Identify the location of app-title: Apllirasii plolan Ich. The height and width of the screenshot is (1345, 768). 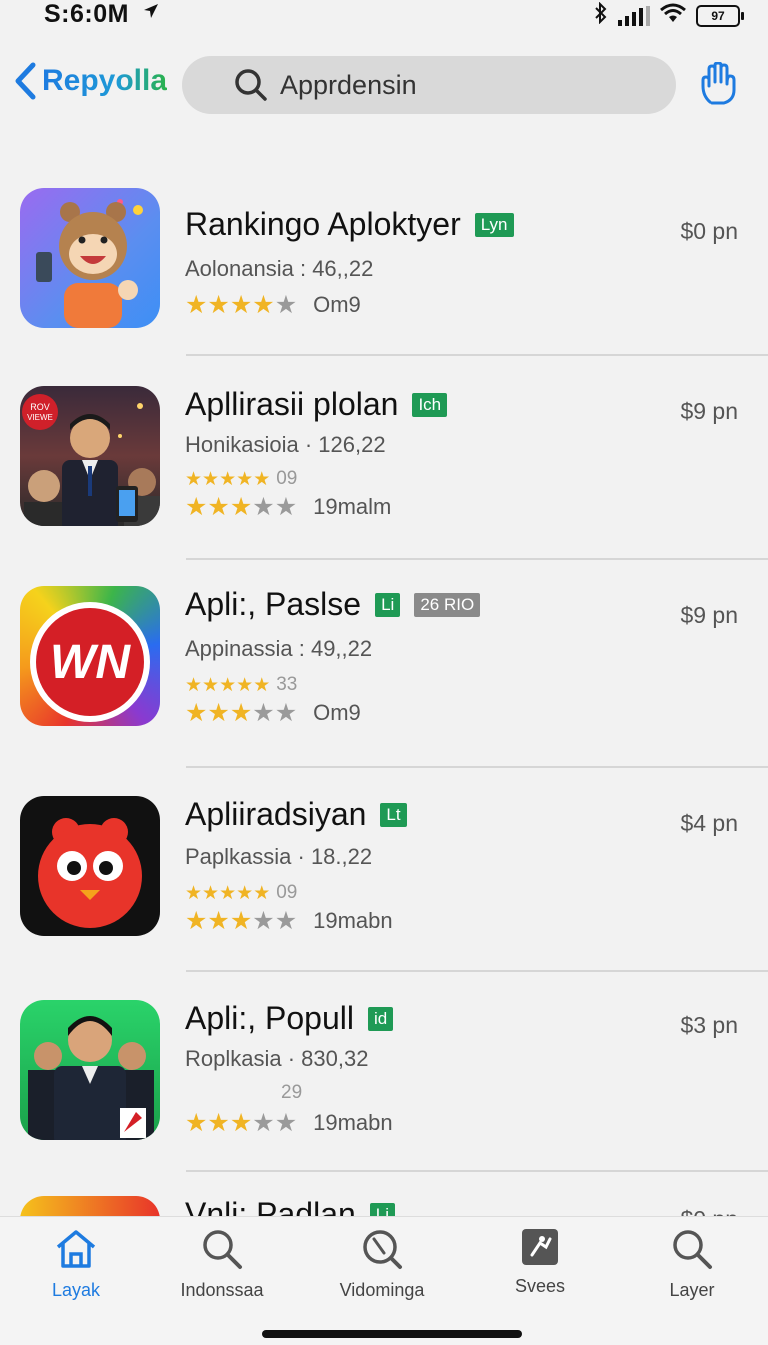
(316, 404).